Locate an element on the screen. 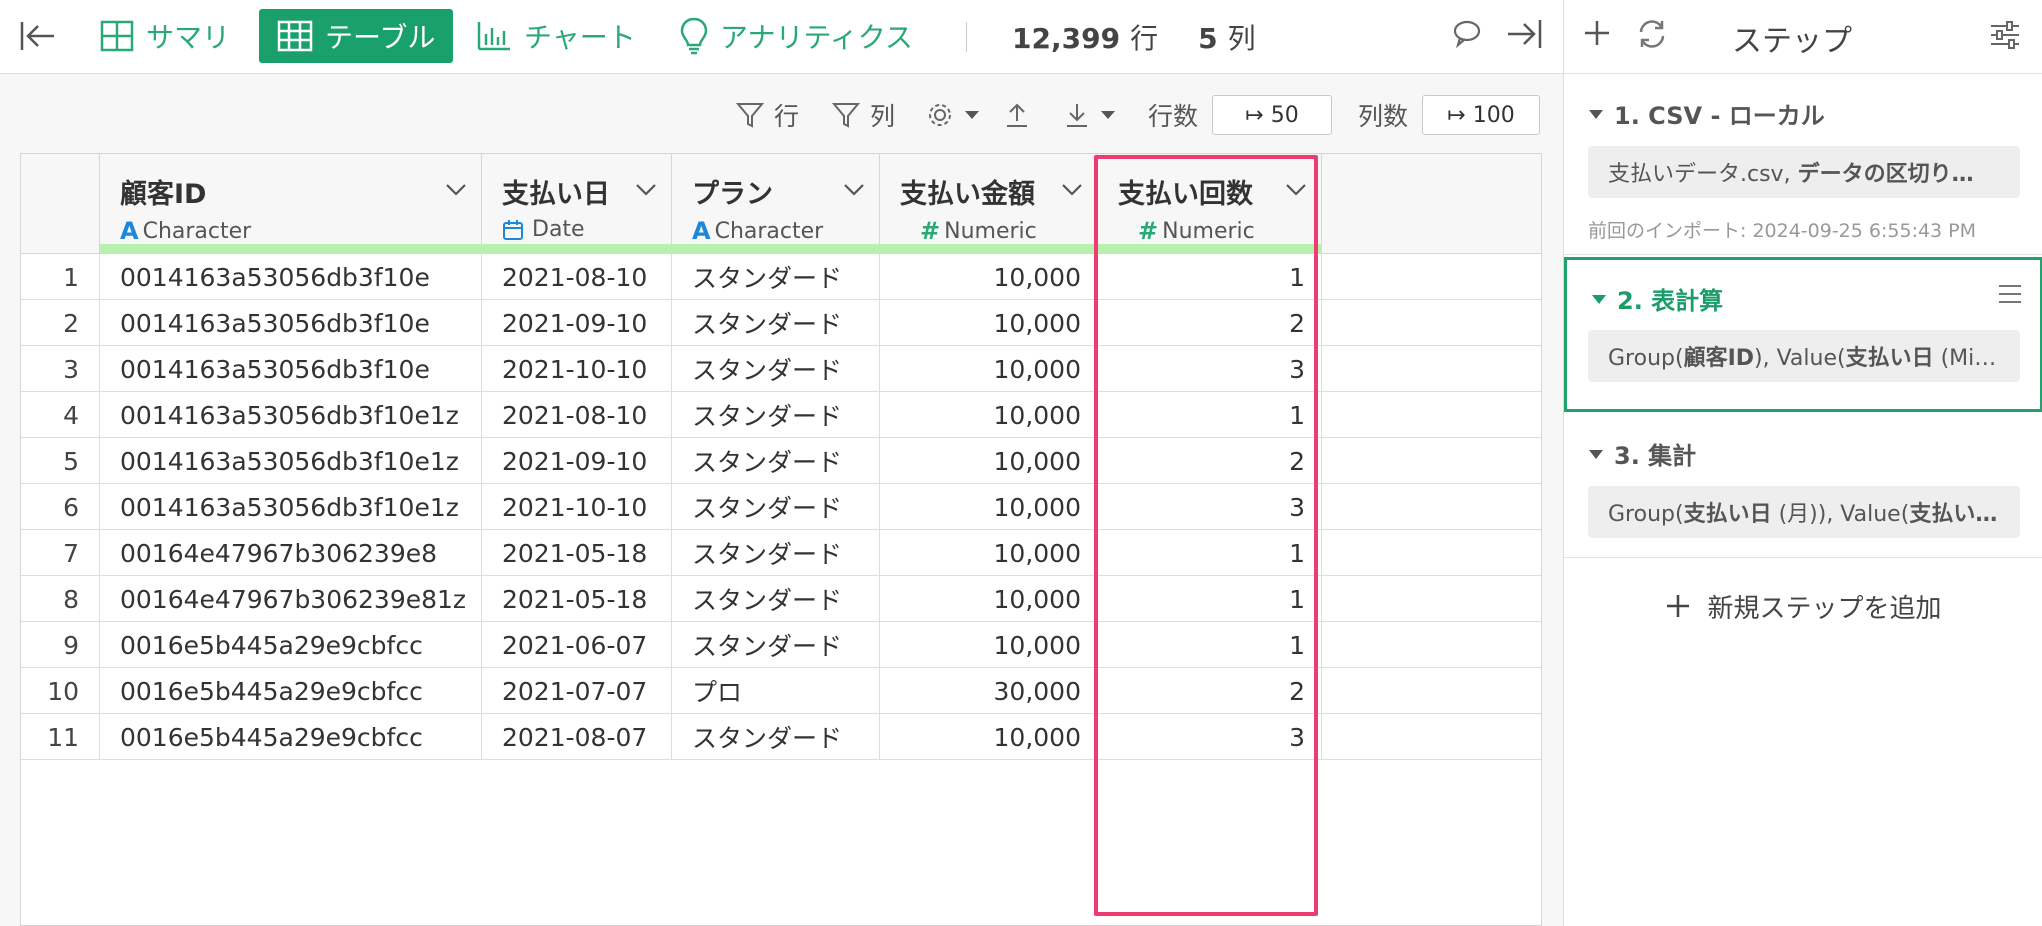 Image resolution: width=2042 pixels, height=926 pixels. add-new-step-button: 新規ステップを追加 is located at coordinates (1803, 606).